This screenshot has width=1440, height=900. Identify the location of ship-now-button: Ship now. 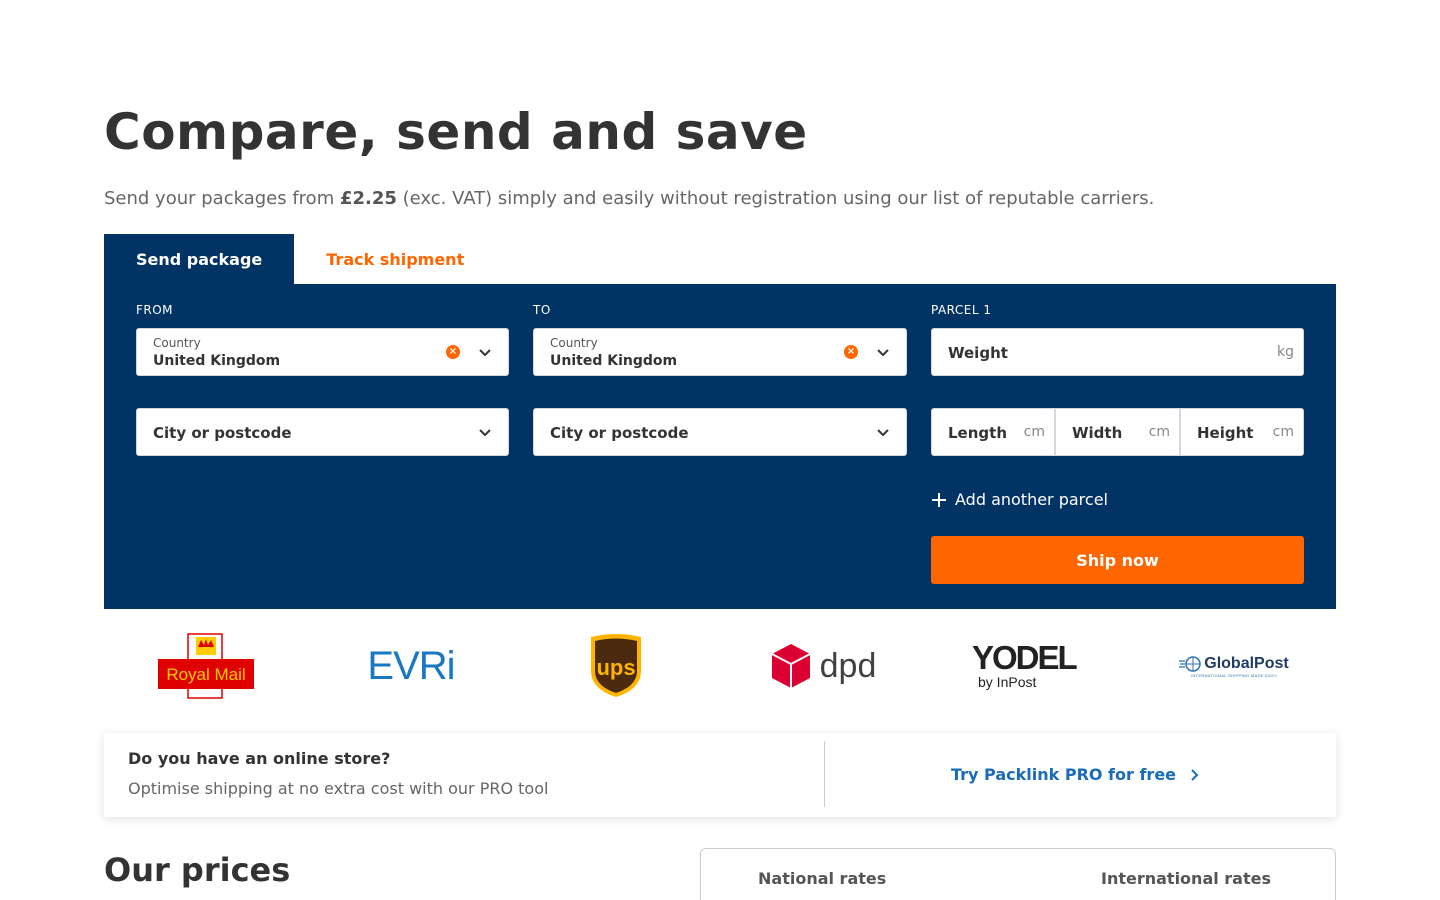
(1117, 560).